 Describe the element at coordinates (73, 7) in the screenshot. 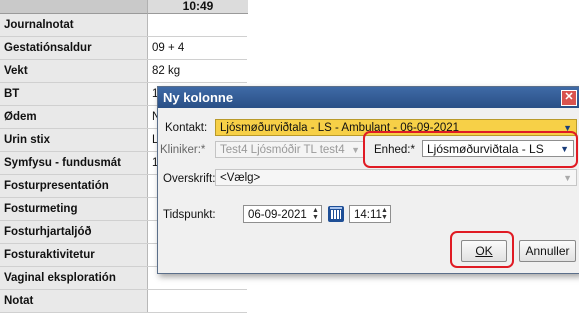

I see `grid-label-column-header` at that location.